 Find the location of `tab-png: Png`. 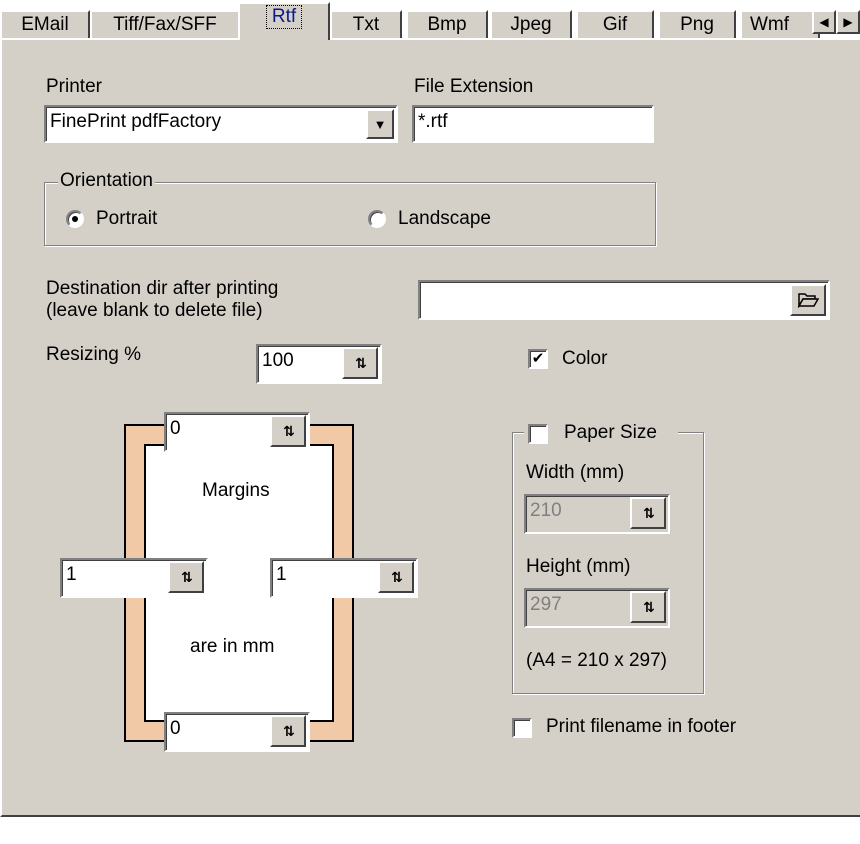

tab-png: Png is located at coordinates (697, 24).